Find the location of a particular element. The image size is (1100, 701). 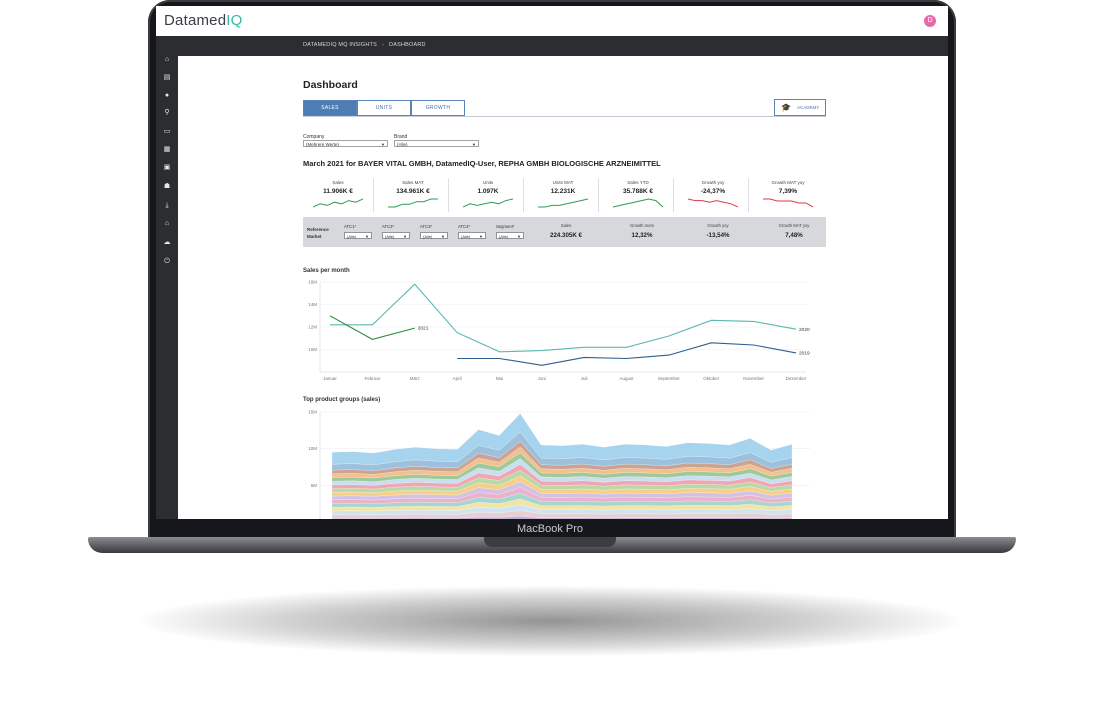

kpi-label: Sales MAT is located at coordinates (413, 182).